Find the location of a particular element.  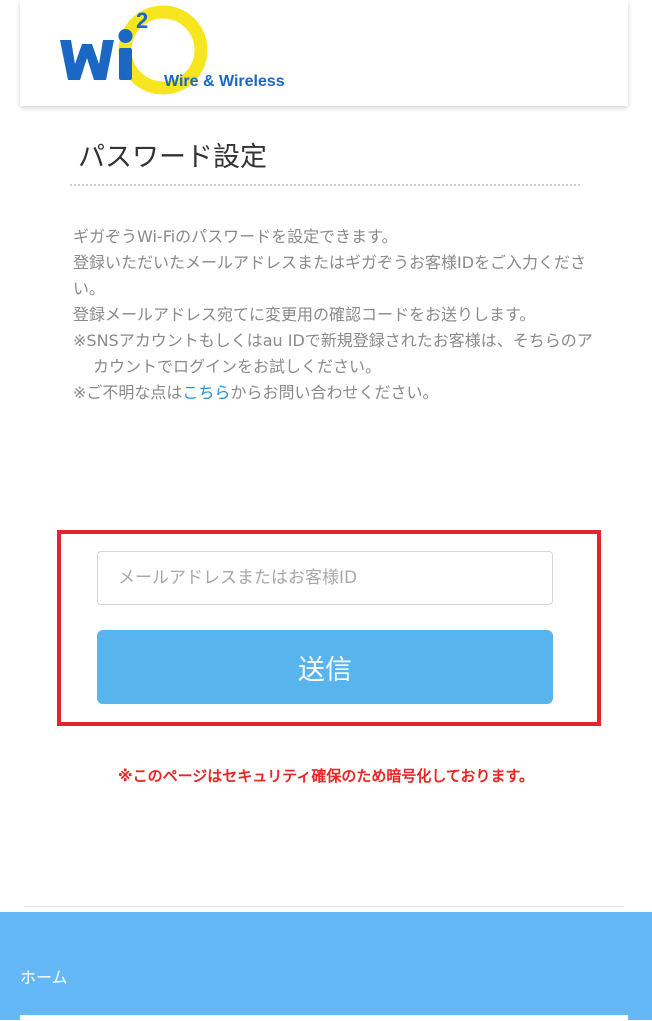

header: 2 Wire & Wireless is located at coordinates (324, 53).